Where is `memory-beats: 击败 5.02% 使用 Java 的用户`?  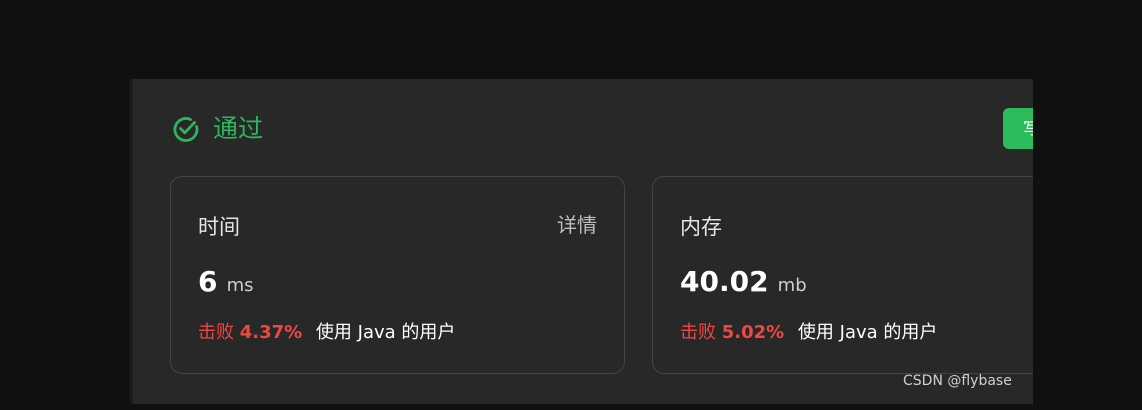 memory-beats: 击败 5.02% 使用 Java 的用户 is located at coordinates (808, 331).